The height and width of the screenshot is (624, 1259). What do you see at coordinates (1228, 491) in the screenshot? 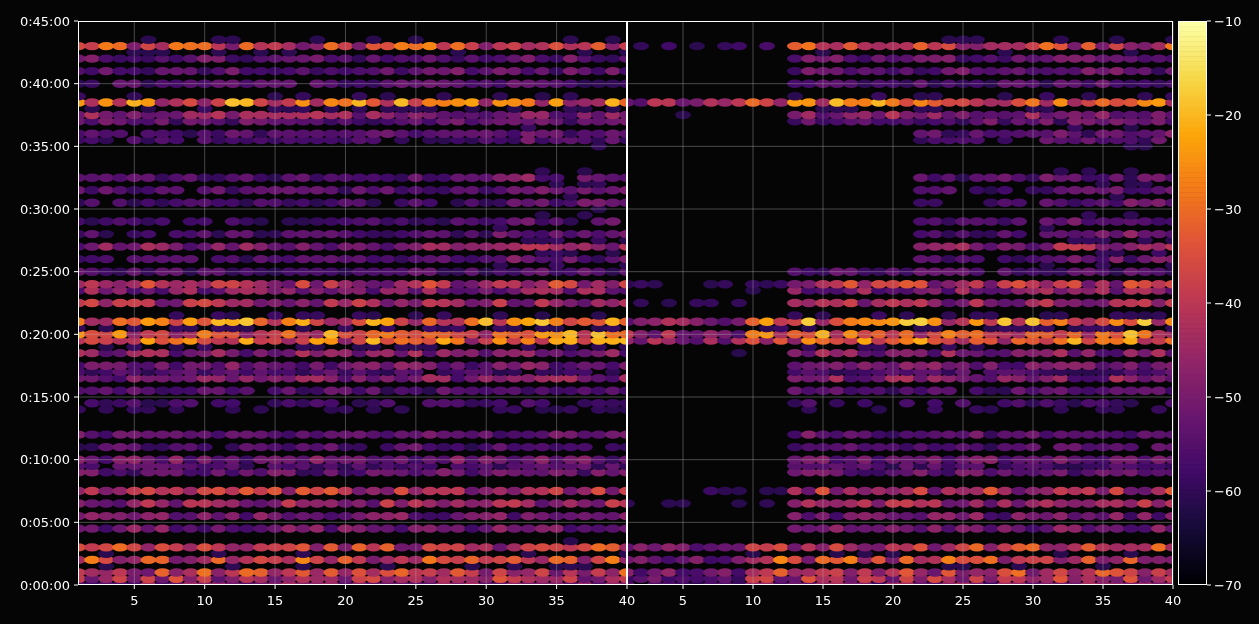
I see `colorbar-tick-label: −60` at bounding box center [1228, 491].